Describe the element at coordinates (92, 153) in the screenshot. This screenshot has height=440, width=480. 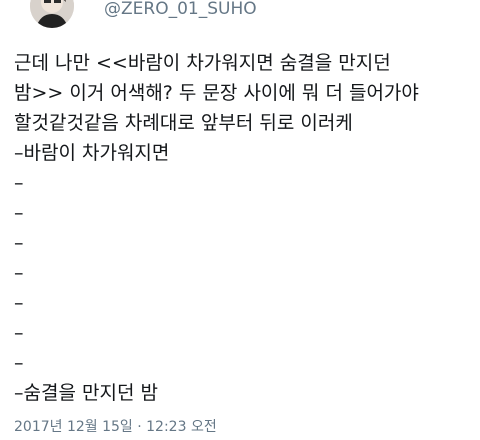
I see `tweet-line: –바람이 차가워지면` at that location.